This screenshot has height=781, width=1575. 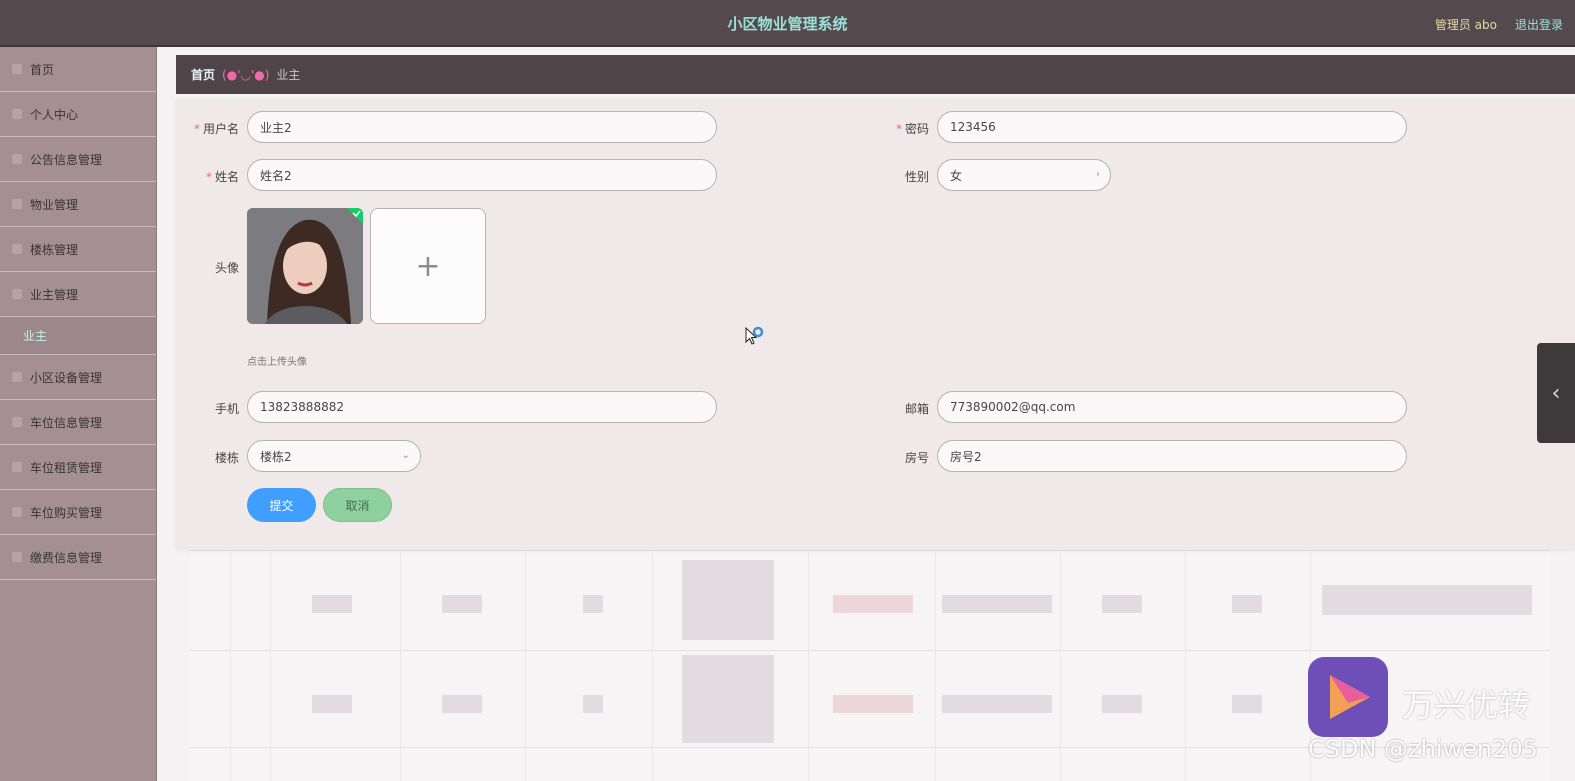 What do you see at coordinates (54, 294) in the screenshot?
I see `sidebar-item-label: 业主管理` at bounding box center [54, 294].